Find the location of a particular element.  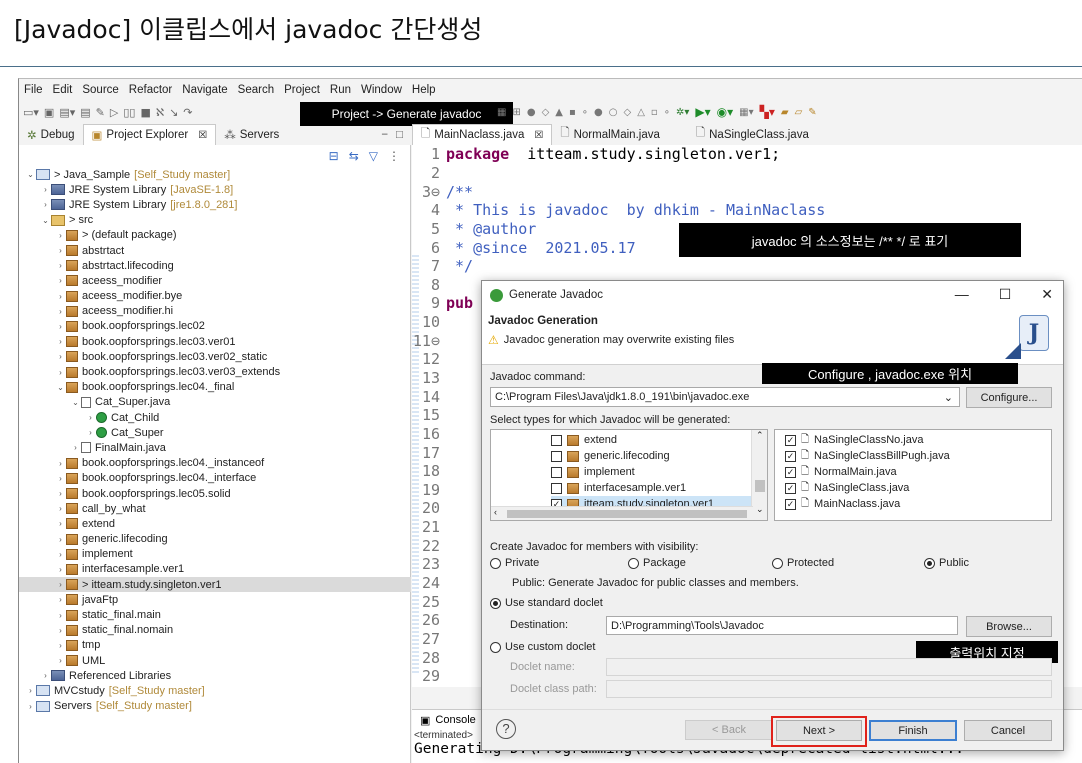

minimize-icon: — is located at coordinates (962, 294).